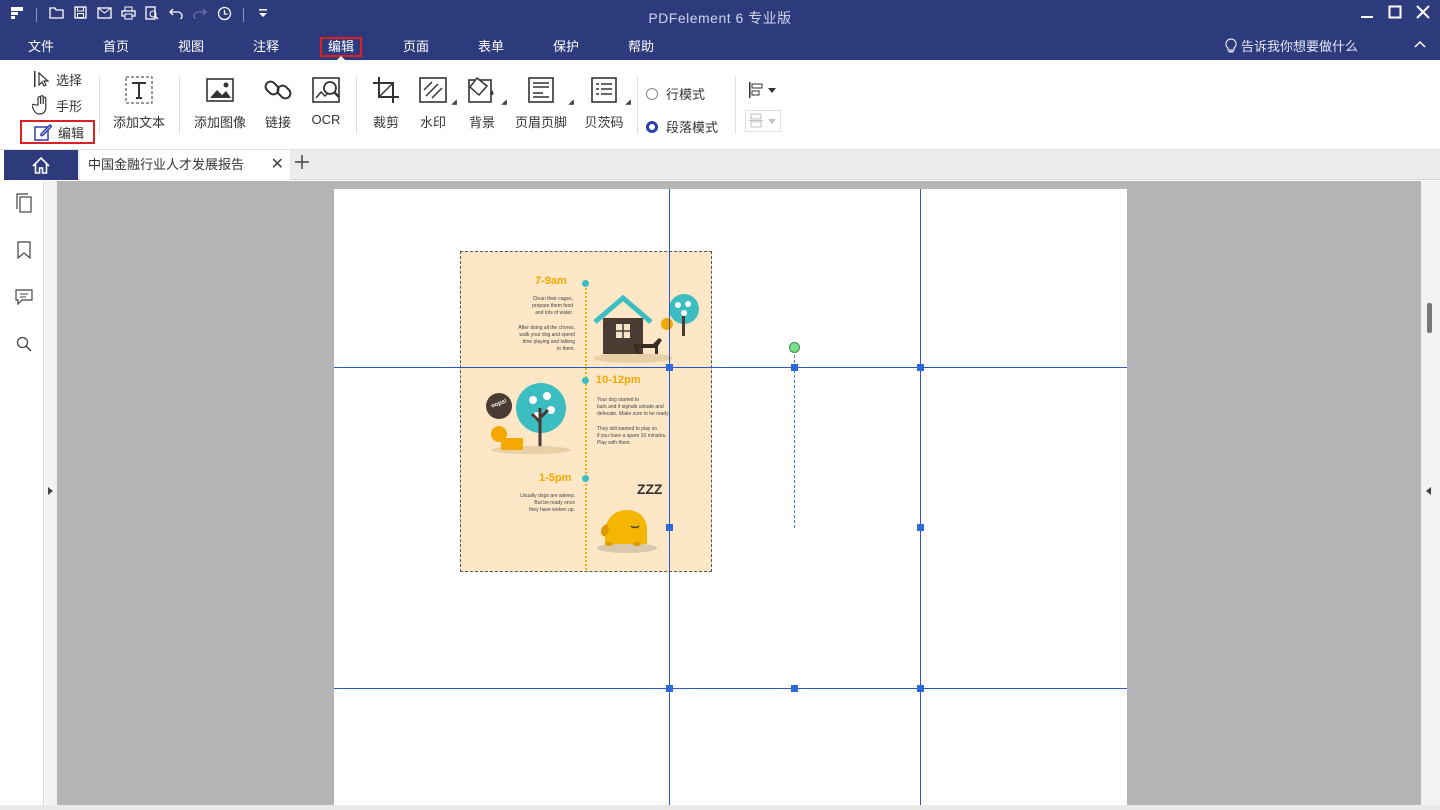  I want to click on close-tab-icon: ✕, so click(277, 165).